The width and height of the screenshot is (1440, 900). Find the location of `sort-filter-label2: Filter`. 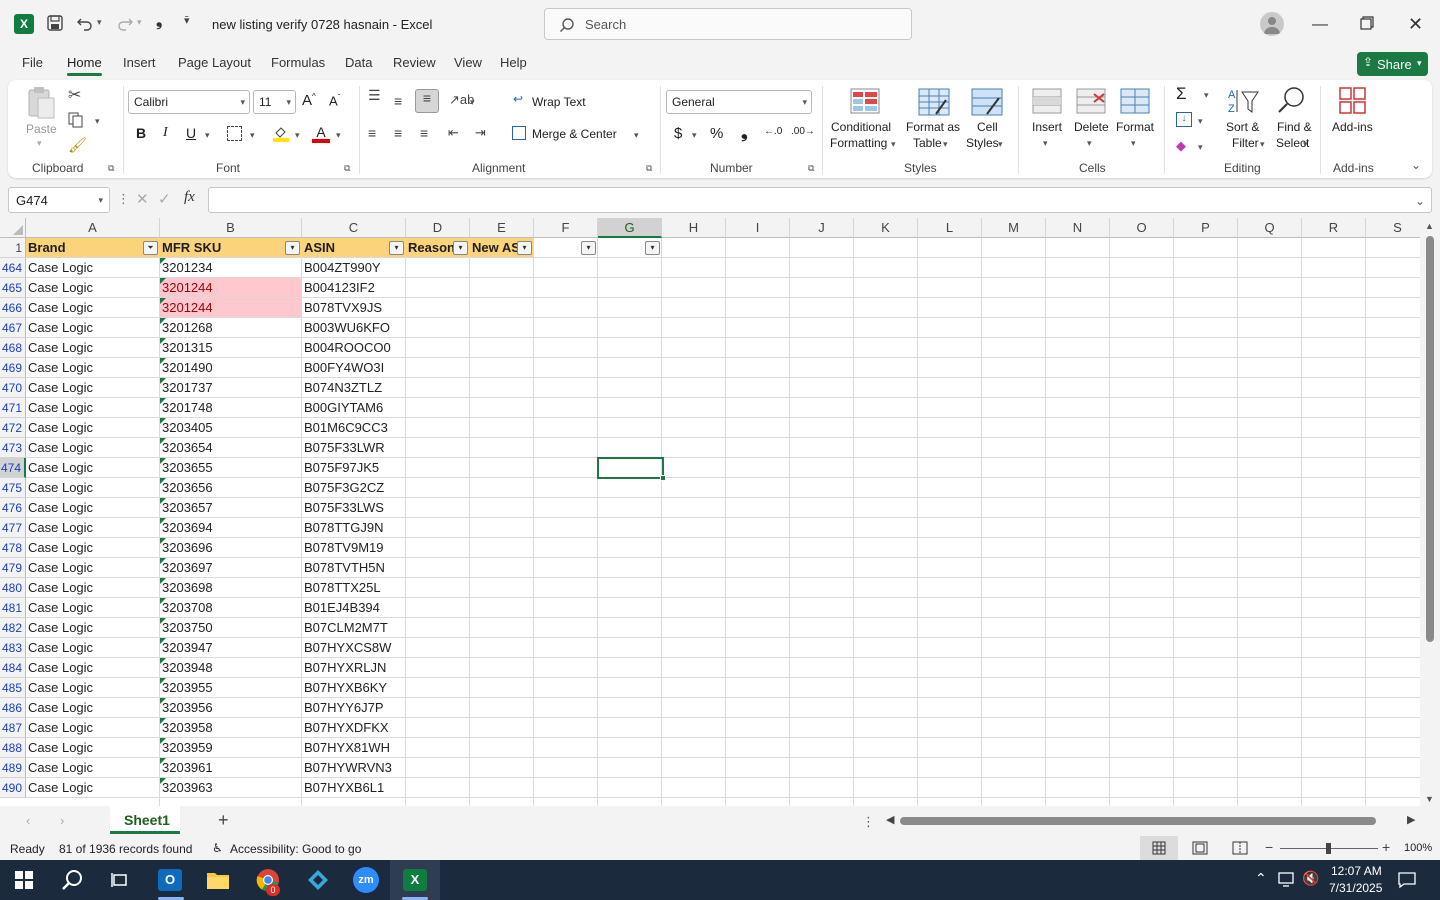

sort-filter-label2: Filter is located at coordinates (1245, 143).